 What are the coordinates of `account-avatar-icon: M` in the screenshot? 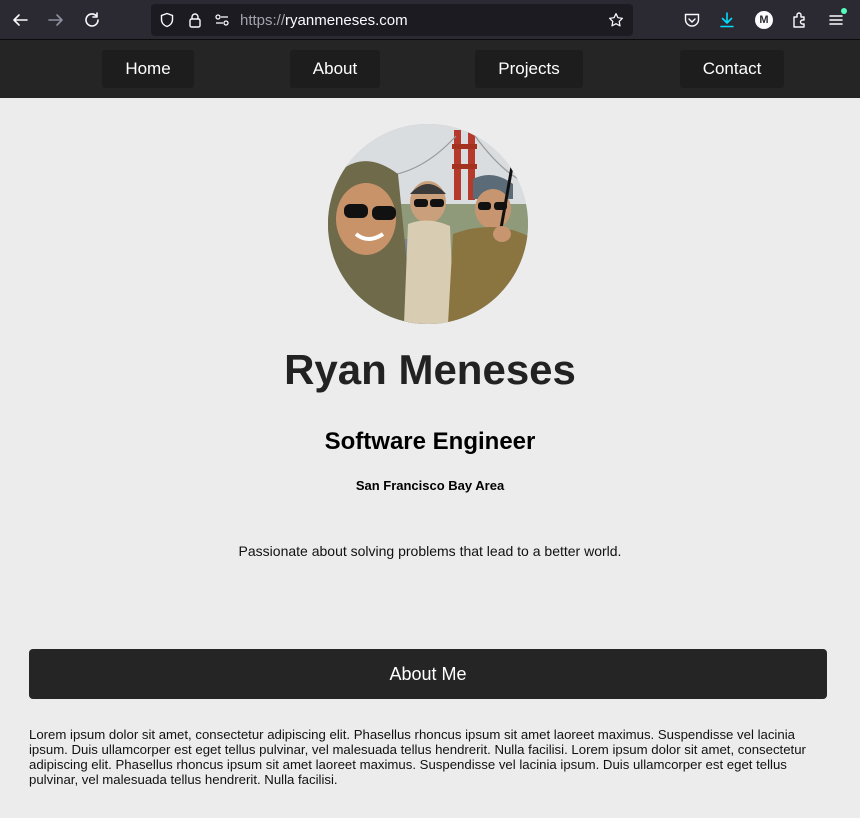 It's located at (764, 20).